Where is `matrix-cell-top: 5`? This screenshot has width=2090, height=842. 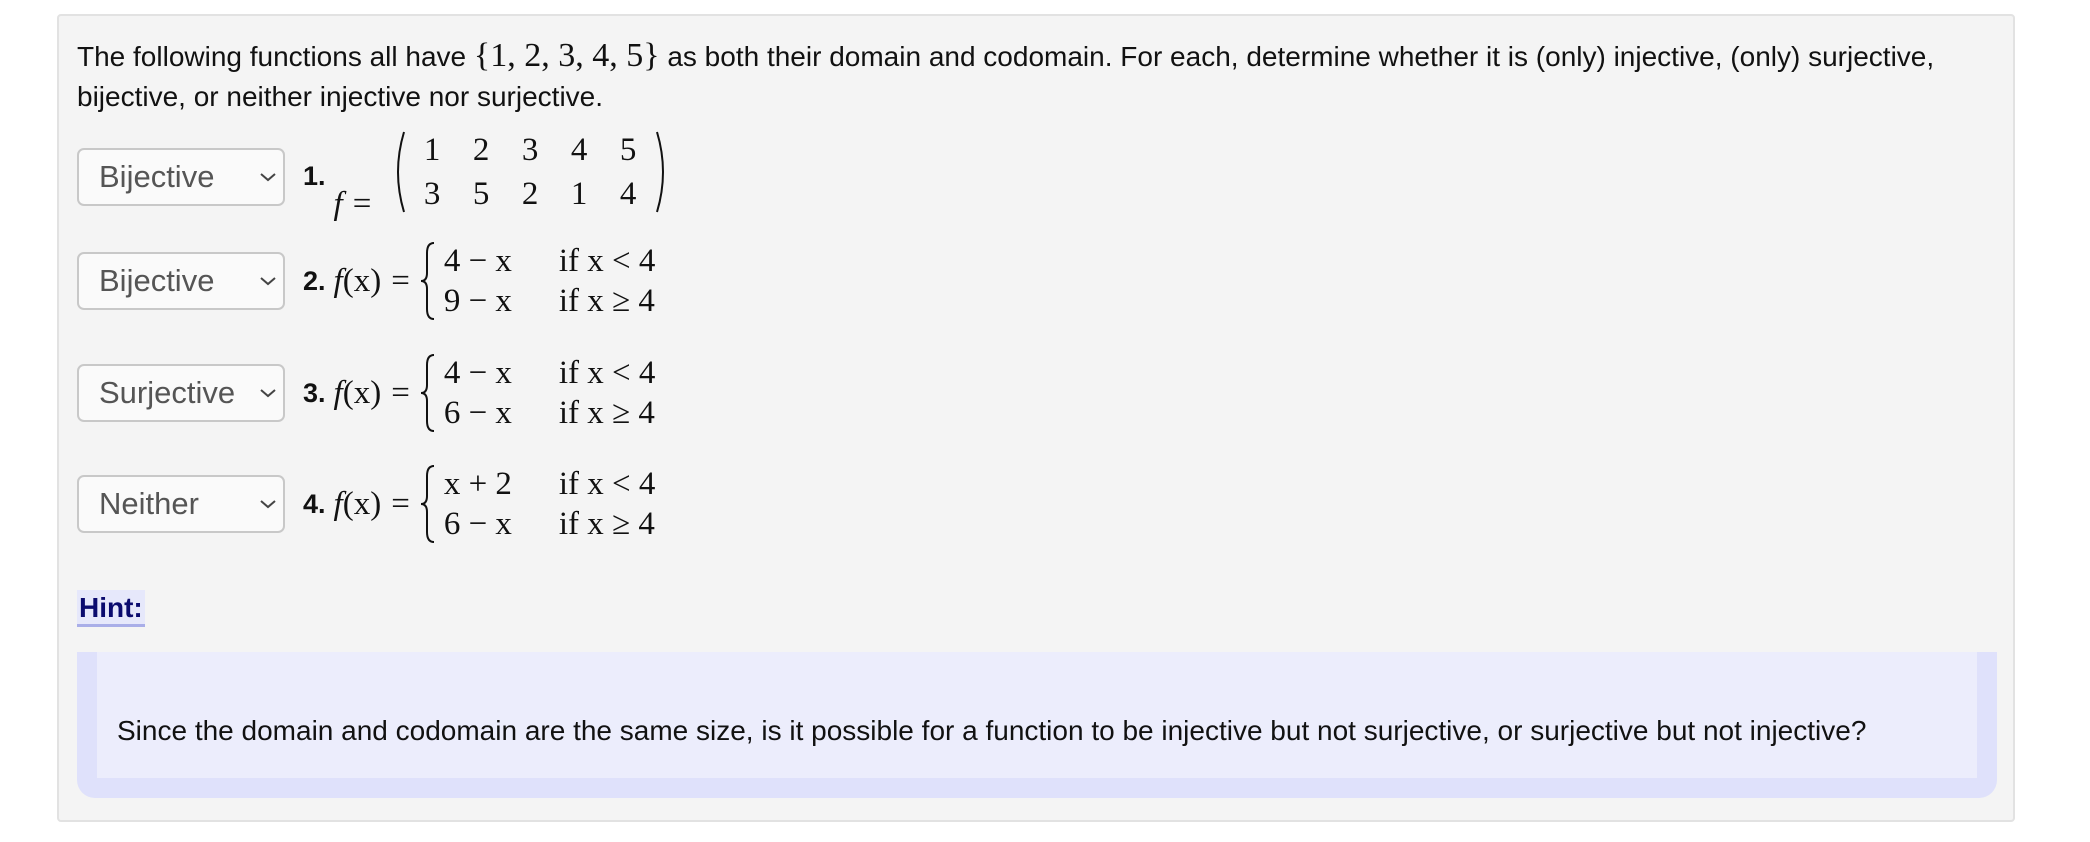 matrix-cell-top: 5 is located at coordinates (628, 150).